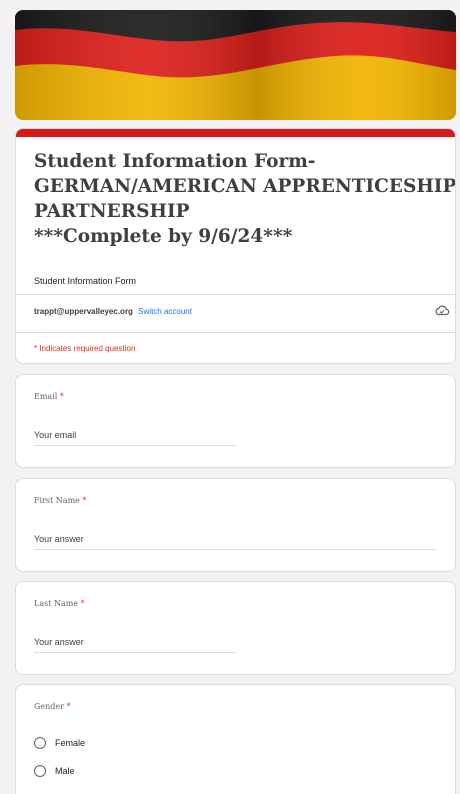  I want to click on flag-image, so click(235, 65).